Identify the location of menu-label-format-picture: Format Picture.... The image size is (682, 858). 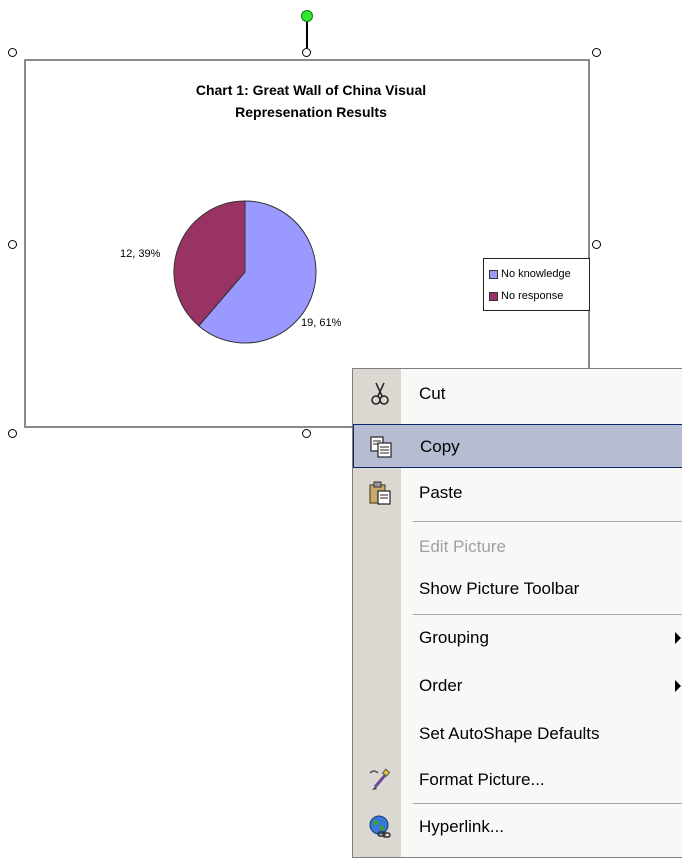
(482, 779).